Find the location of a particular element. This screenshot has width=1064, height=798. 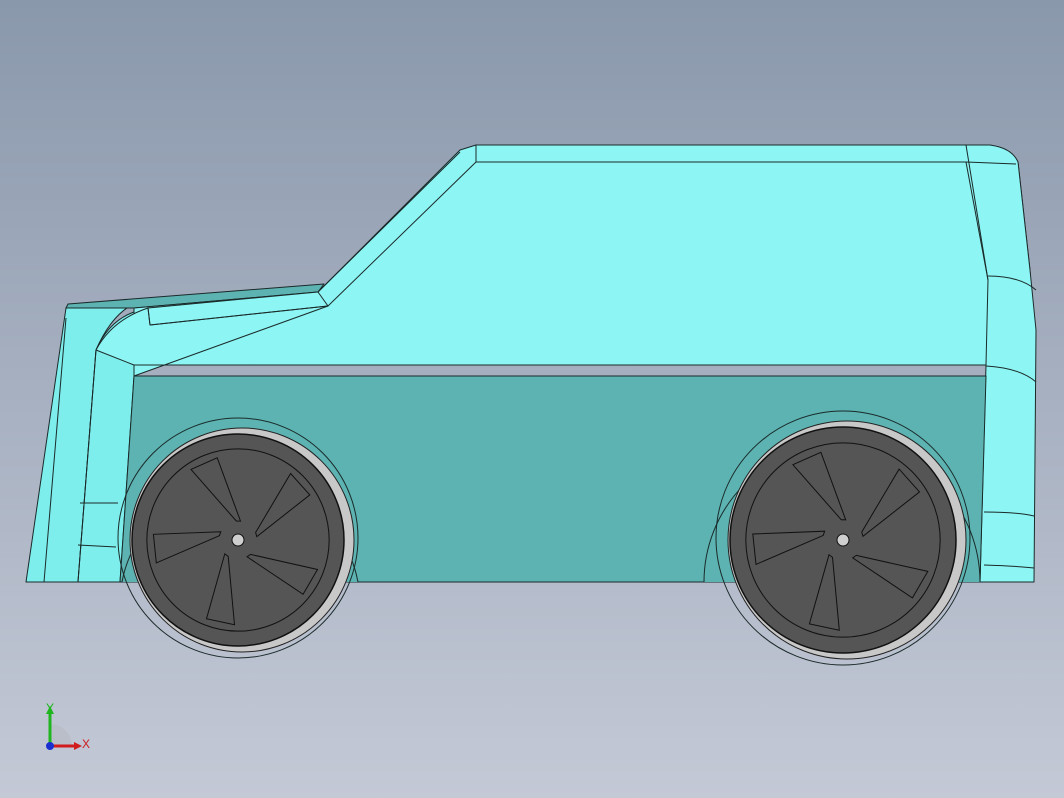

triad-x-label: X is located at coordinates (86, 744).